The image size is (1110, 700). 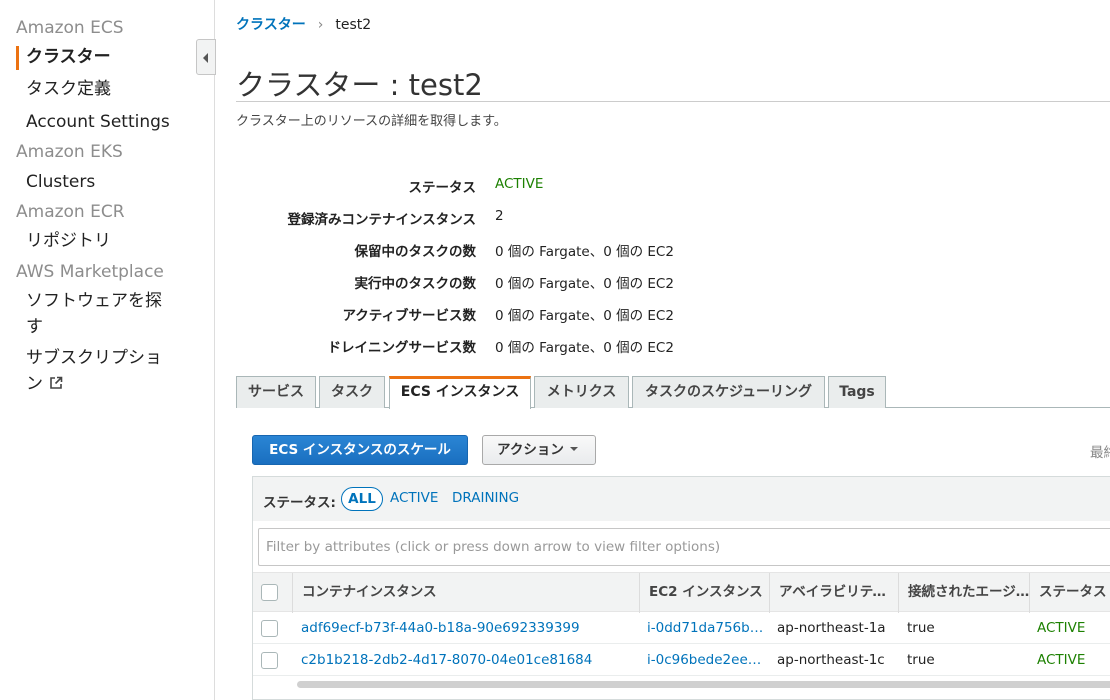 I want to click on sidebar-active-indicator, so click(x=17, y=58).